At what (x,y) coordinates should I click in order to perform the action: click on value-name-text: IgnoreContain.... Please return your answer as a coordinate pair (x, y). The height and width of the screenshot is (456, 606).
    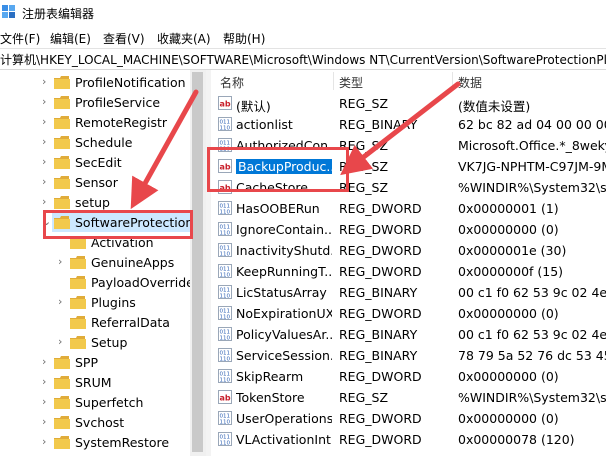
    Looking at the image, I should click on (284, 229).